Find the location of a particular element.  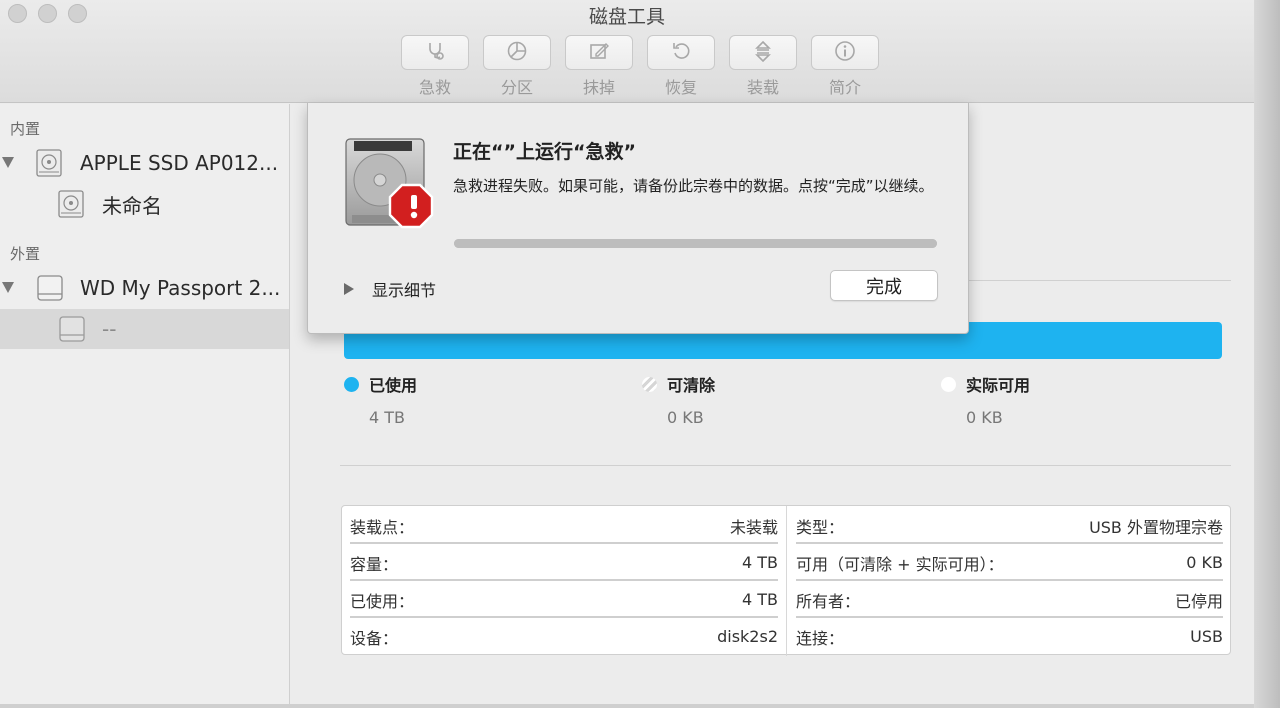

internal-disk-icon is located at coordinates (49, 163).